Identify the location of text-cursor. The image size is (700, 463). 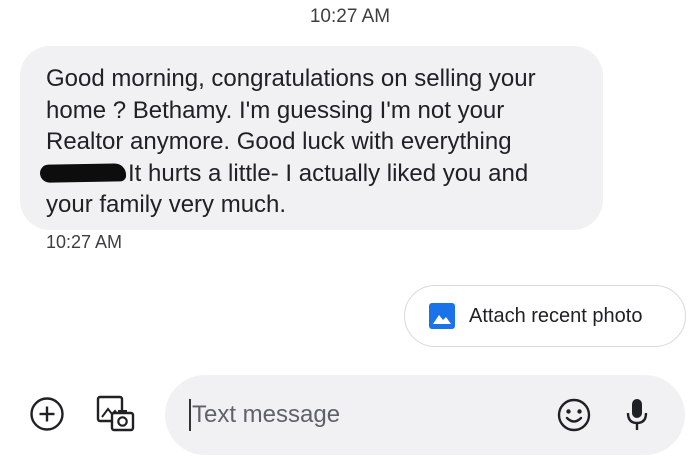
(190, 415).